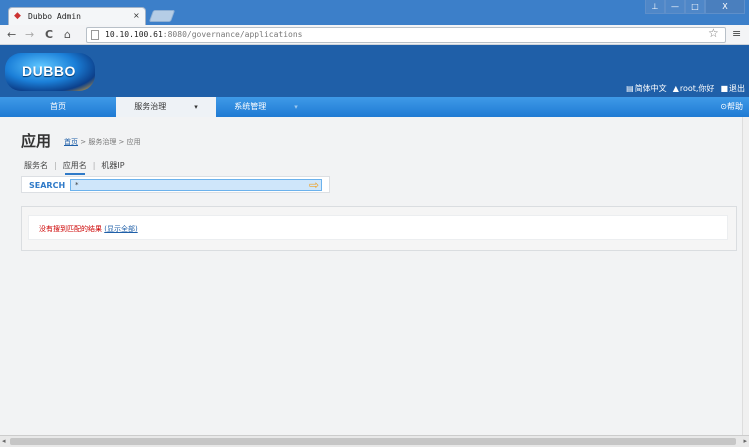 The width and height of the screenshot is (749, 447). I want to click on main-nav: 首页 服务治理 ▾ 系统管理 ▾ ⊙帮助, so click(374, 107).